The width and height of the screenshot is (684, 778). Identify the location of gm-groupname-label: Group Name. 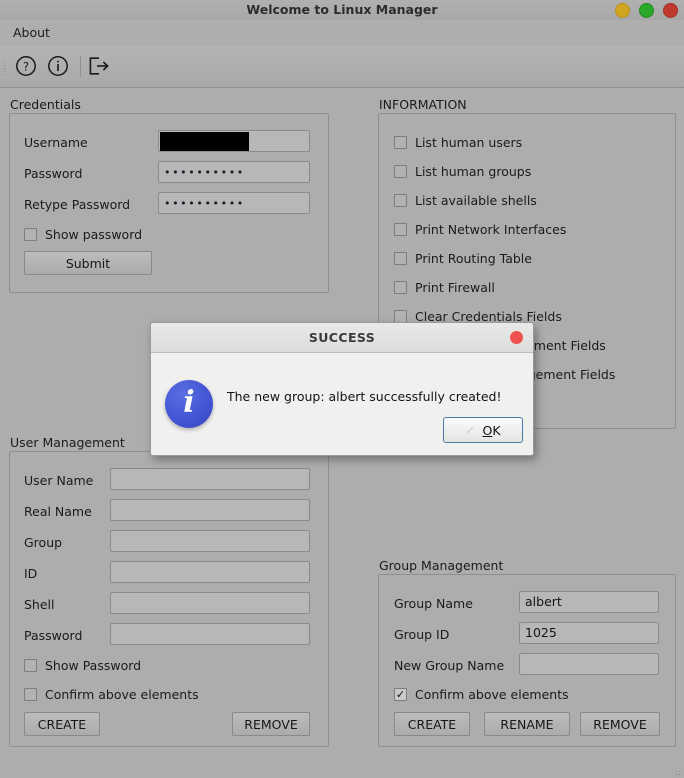
(433, 603).